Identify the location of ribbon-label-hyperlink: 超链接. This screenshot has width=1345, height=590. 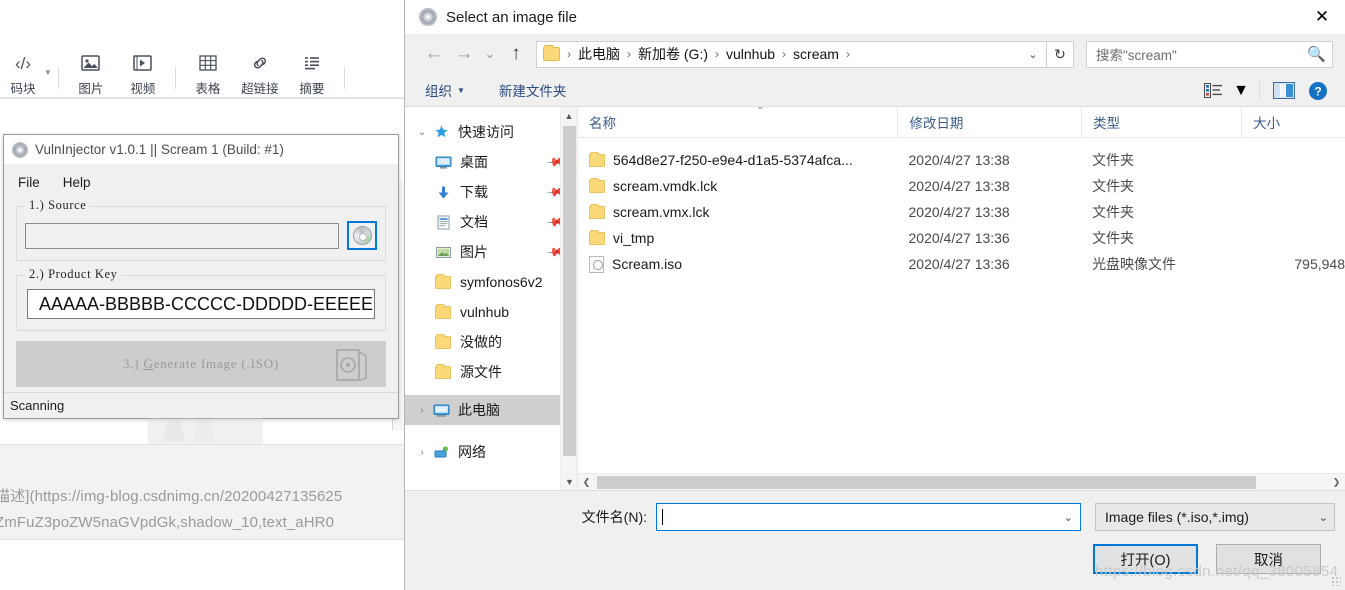
(260, 89).